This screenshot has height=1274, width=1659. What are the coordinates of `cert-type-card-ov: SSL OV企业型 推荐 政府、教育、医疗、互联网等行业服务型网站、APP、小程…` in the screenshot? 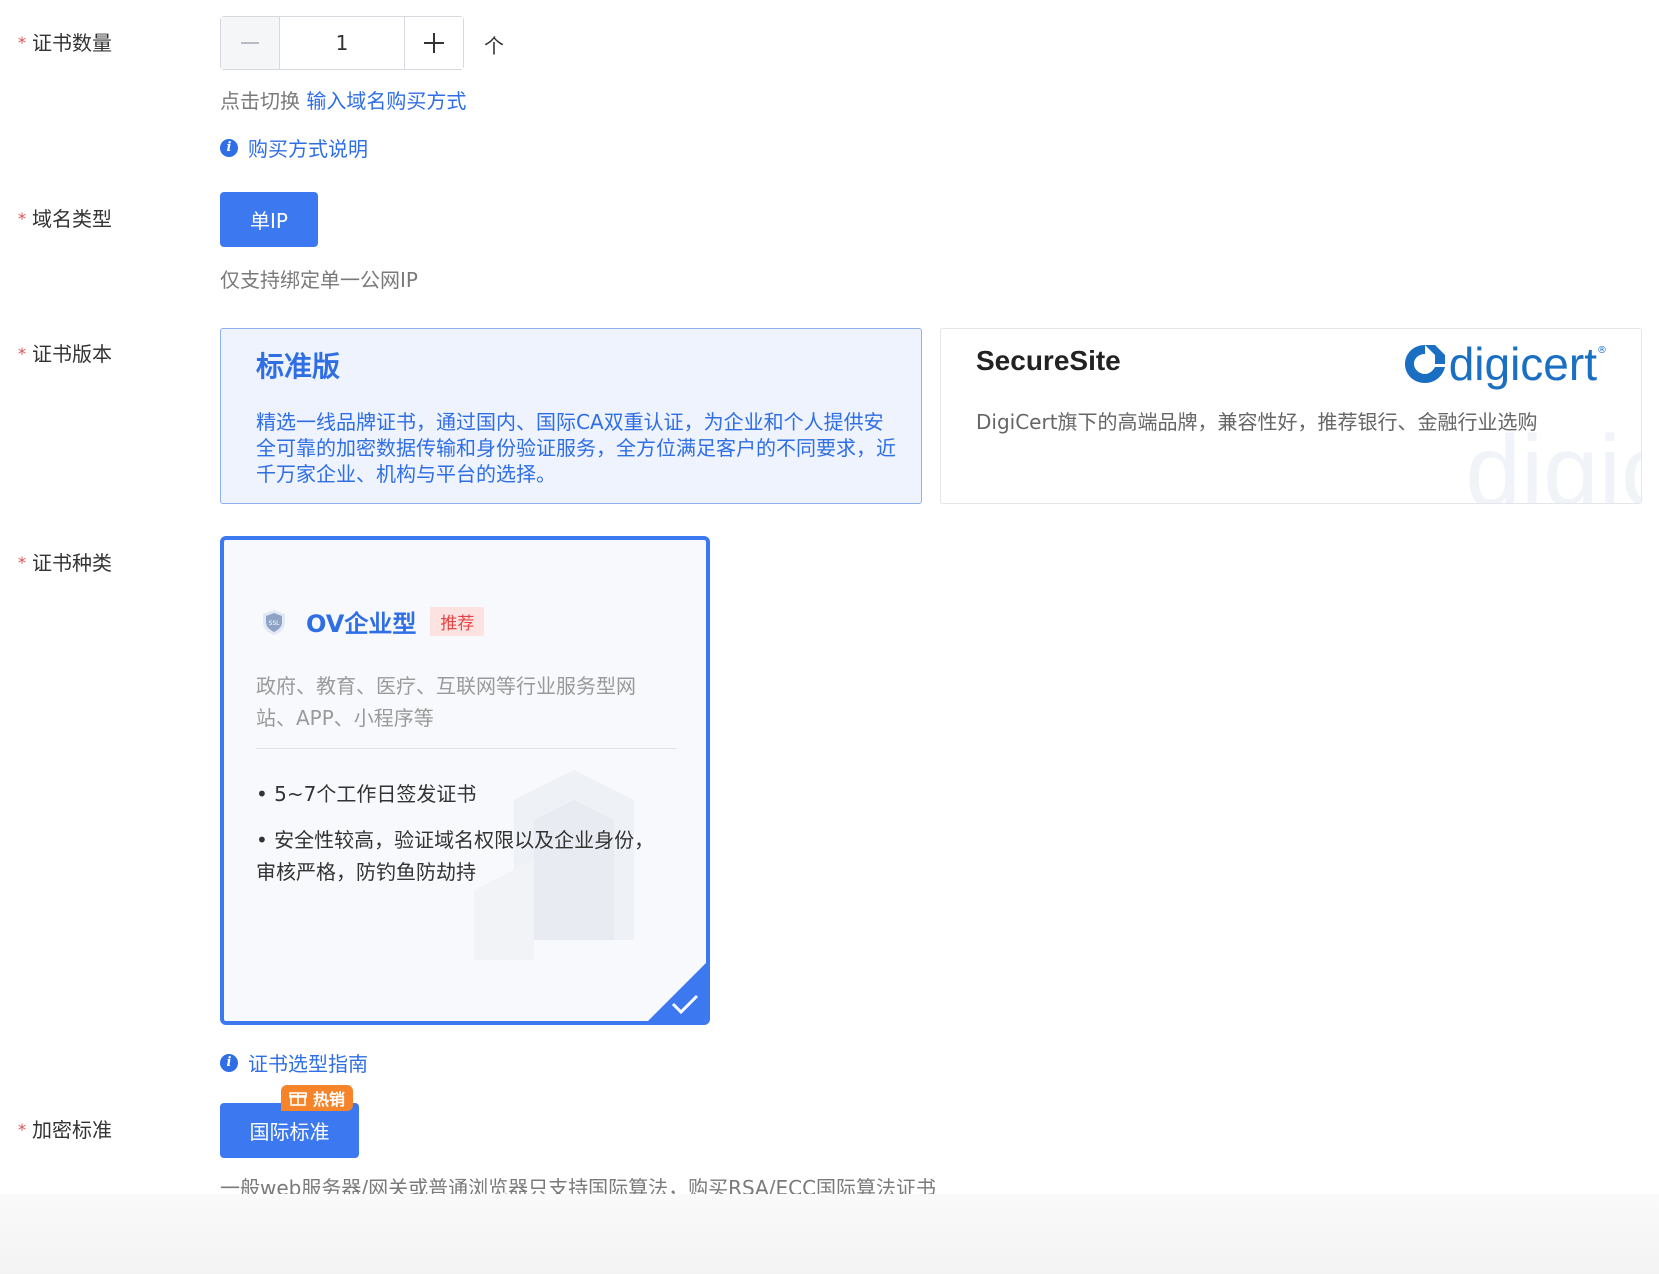 It's located at (465, 780).